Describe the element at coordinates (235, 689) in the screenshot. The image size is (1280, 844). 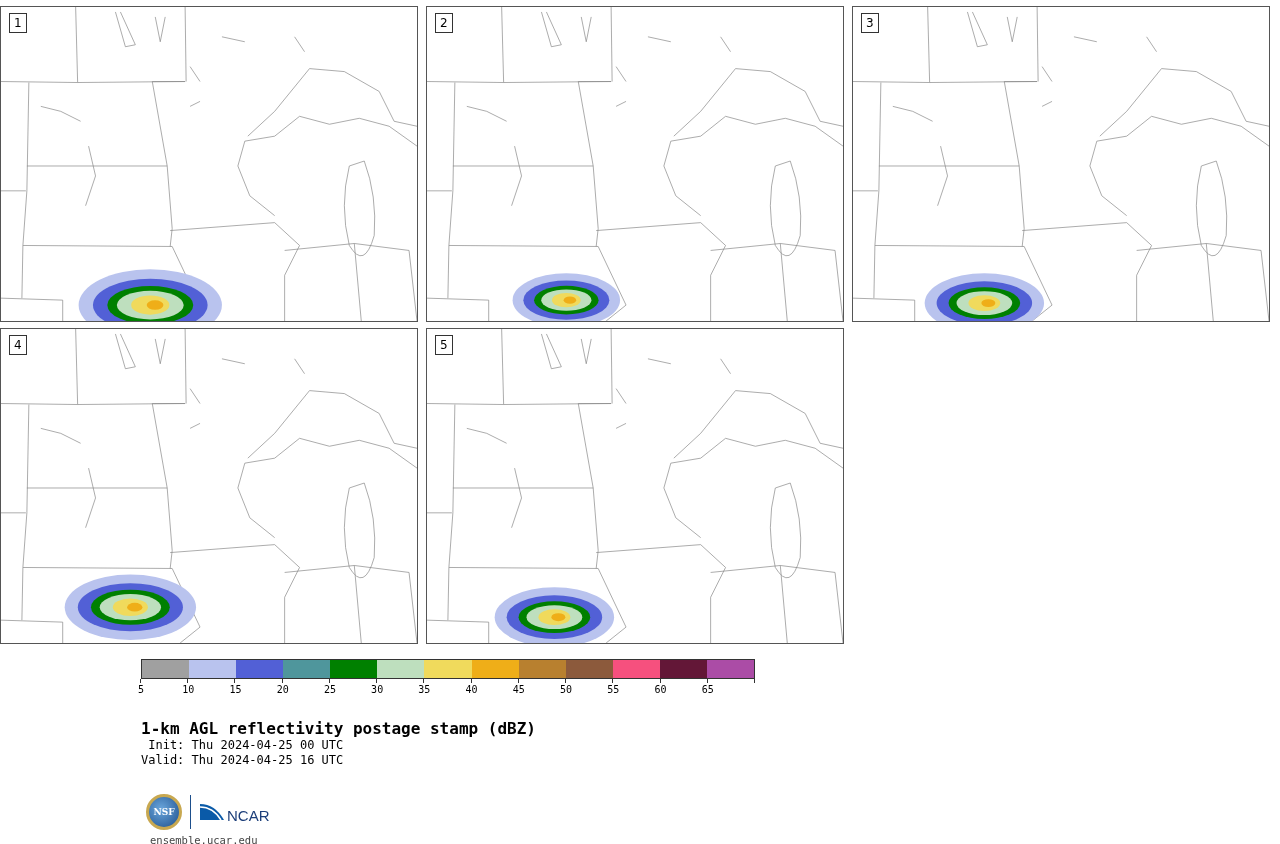
I see `tick-label: 15` at that location.